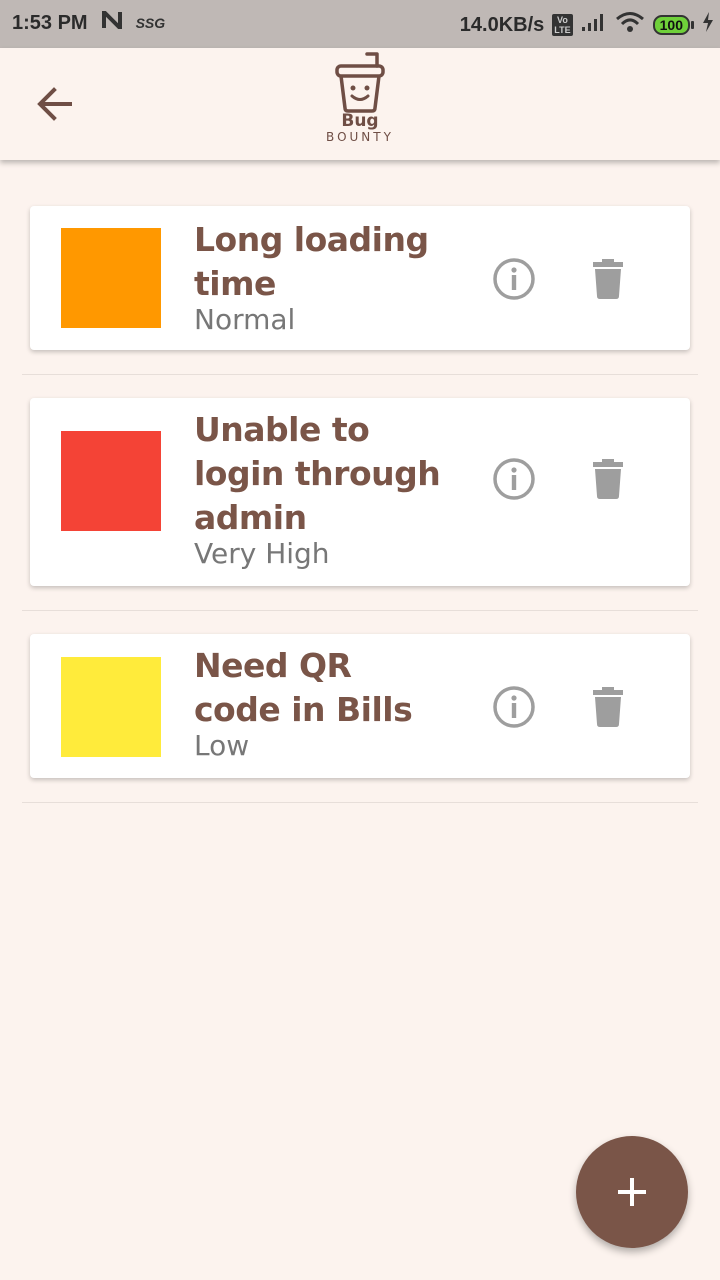 The width and height of the screenshot is (720, 1280). Describe the element at coordinates (150, 23) in the screenshot. I see `carrier-tag: SSG` at that location.